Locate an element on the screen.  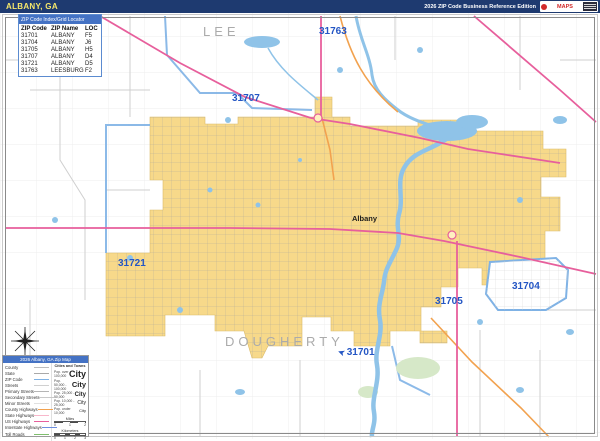
us-highway-line-sample is located at coordinates (41, 422).